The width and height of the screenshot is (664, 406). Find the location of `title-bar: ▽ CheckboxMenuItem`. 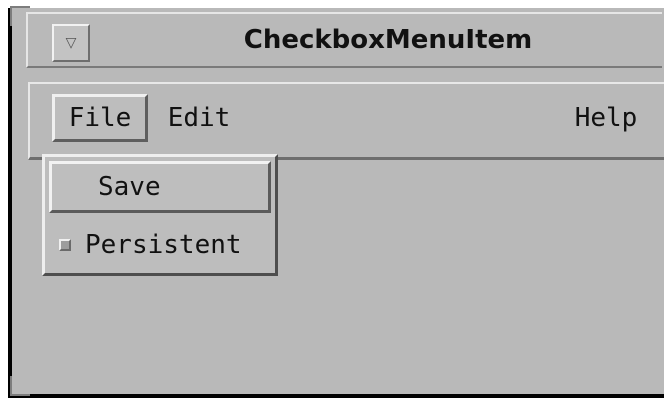

title-bar: ▽ CheckboxMenuItem is located at coordinates (344, 40).